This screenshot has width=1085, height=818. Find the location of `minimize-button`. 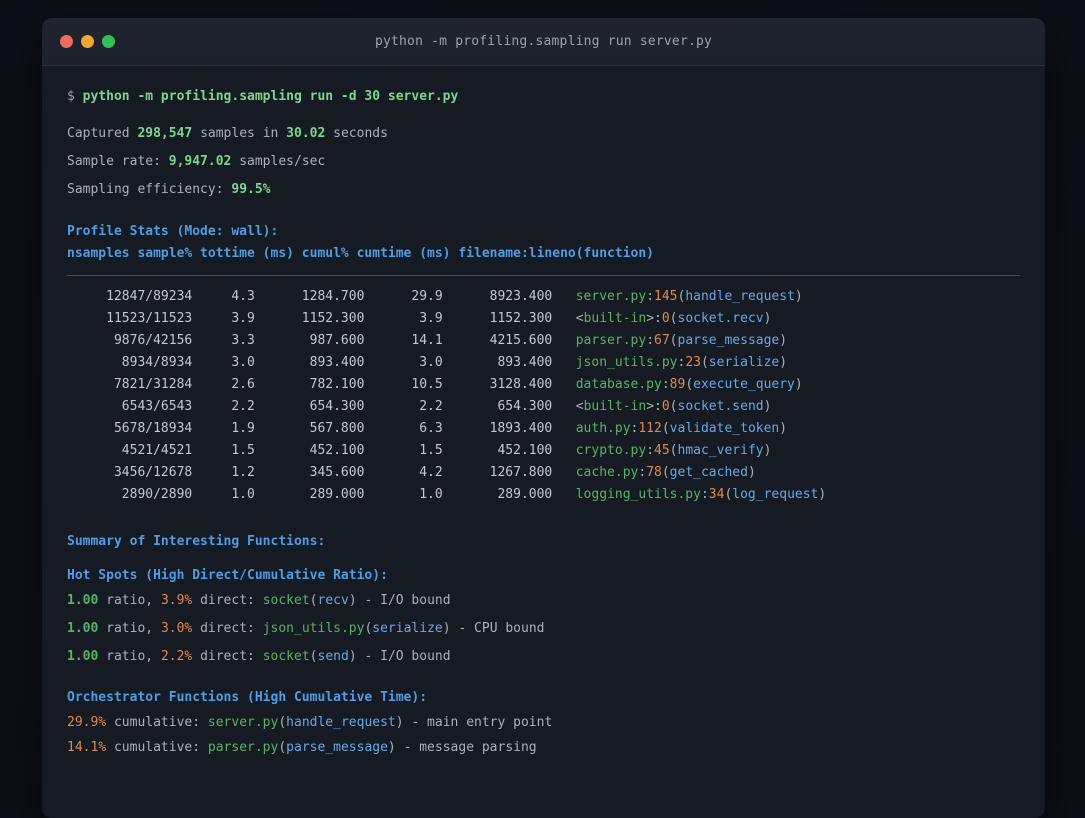

minimize-button is located at coordinates (87, 41).